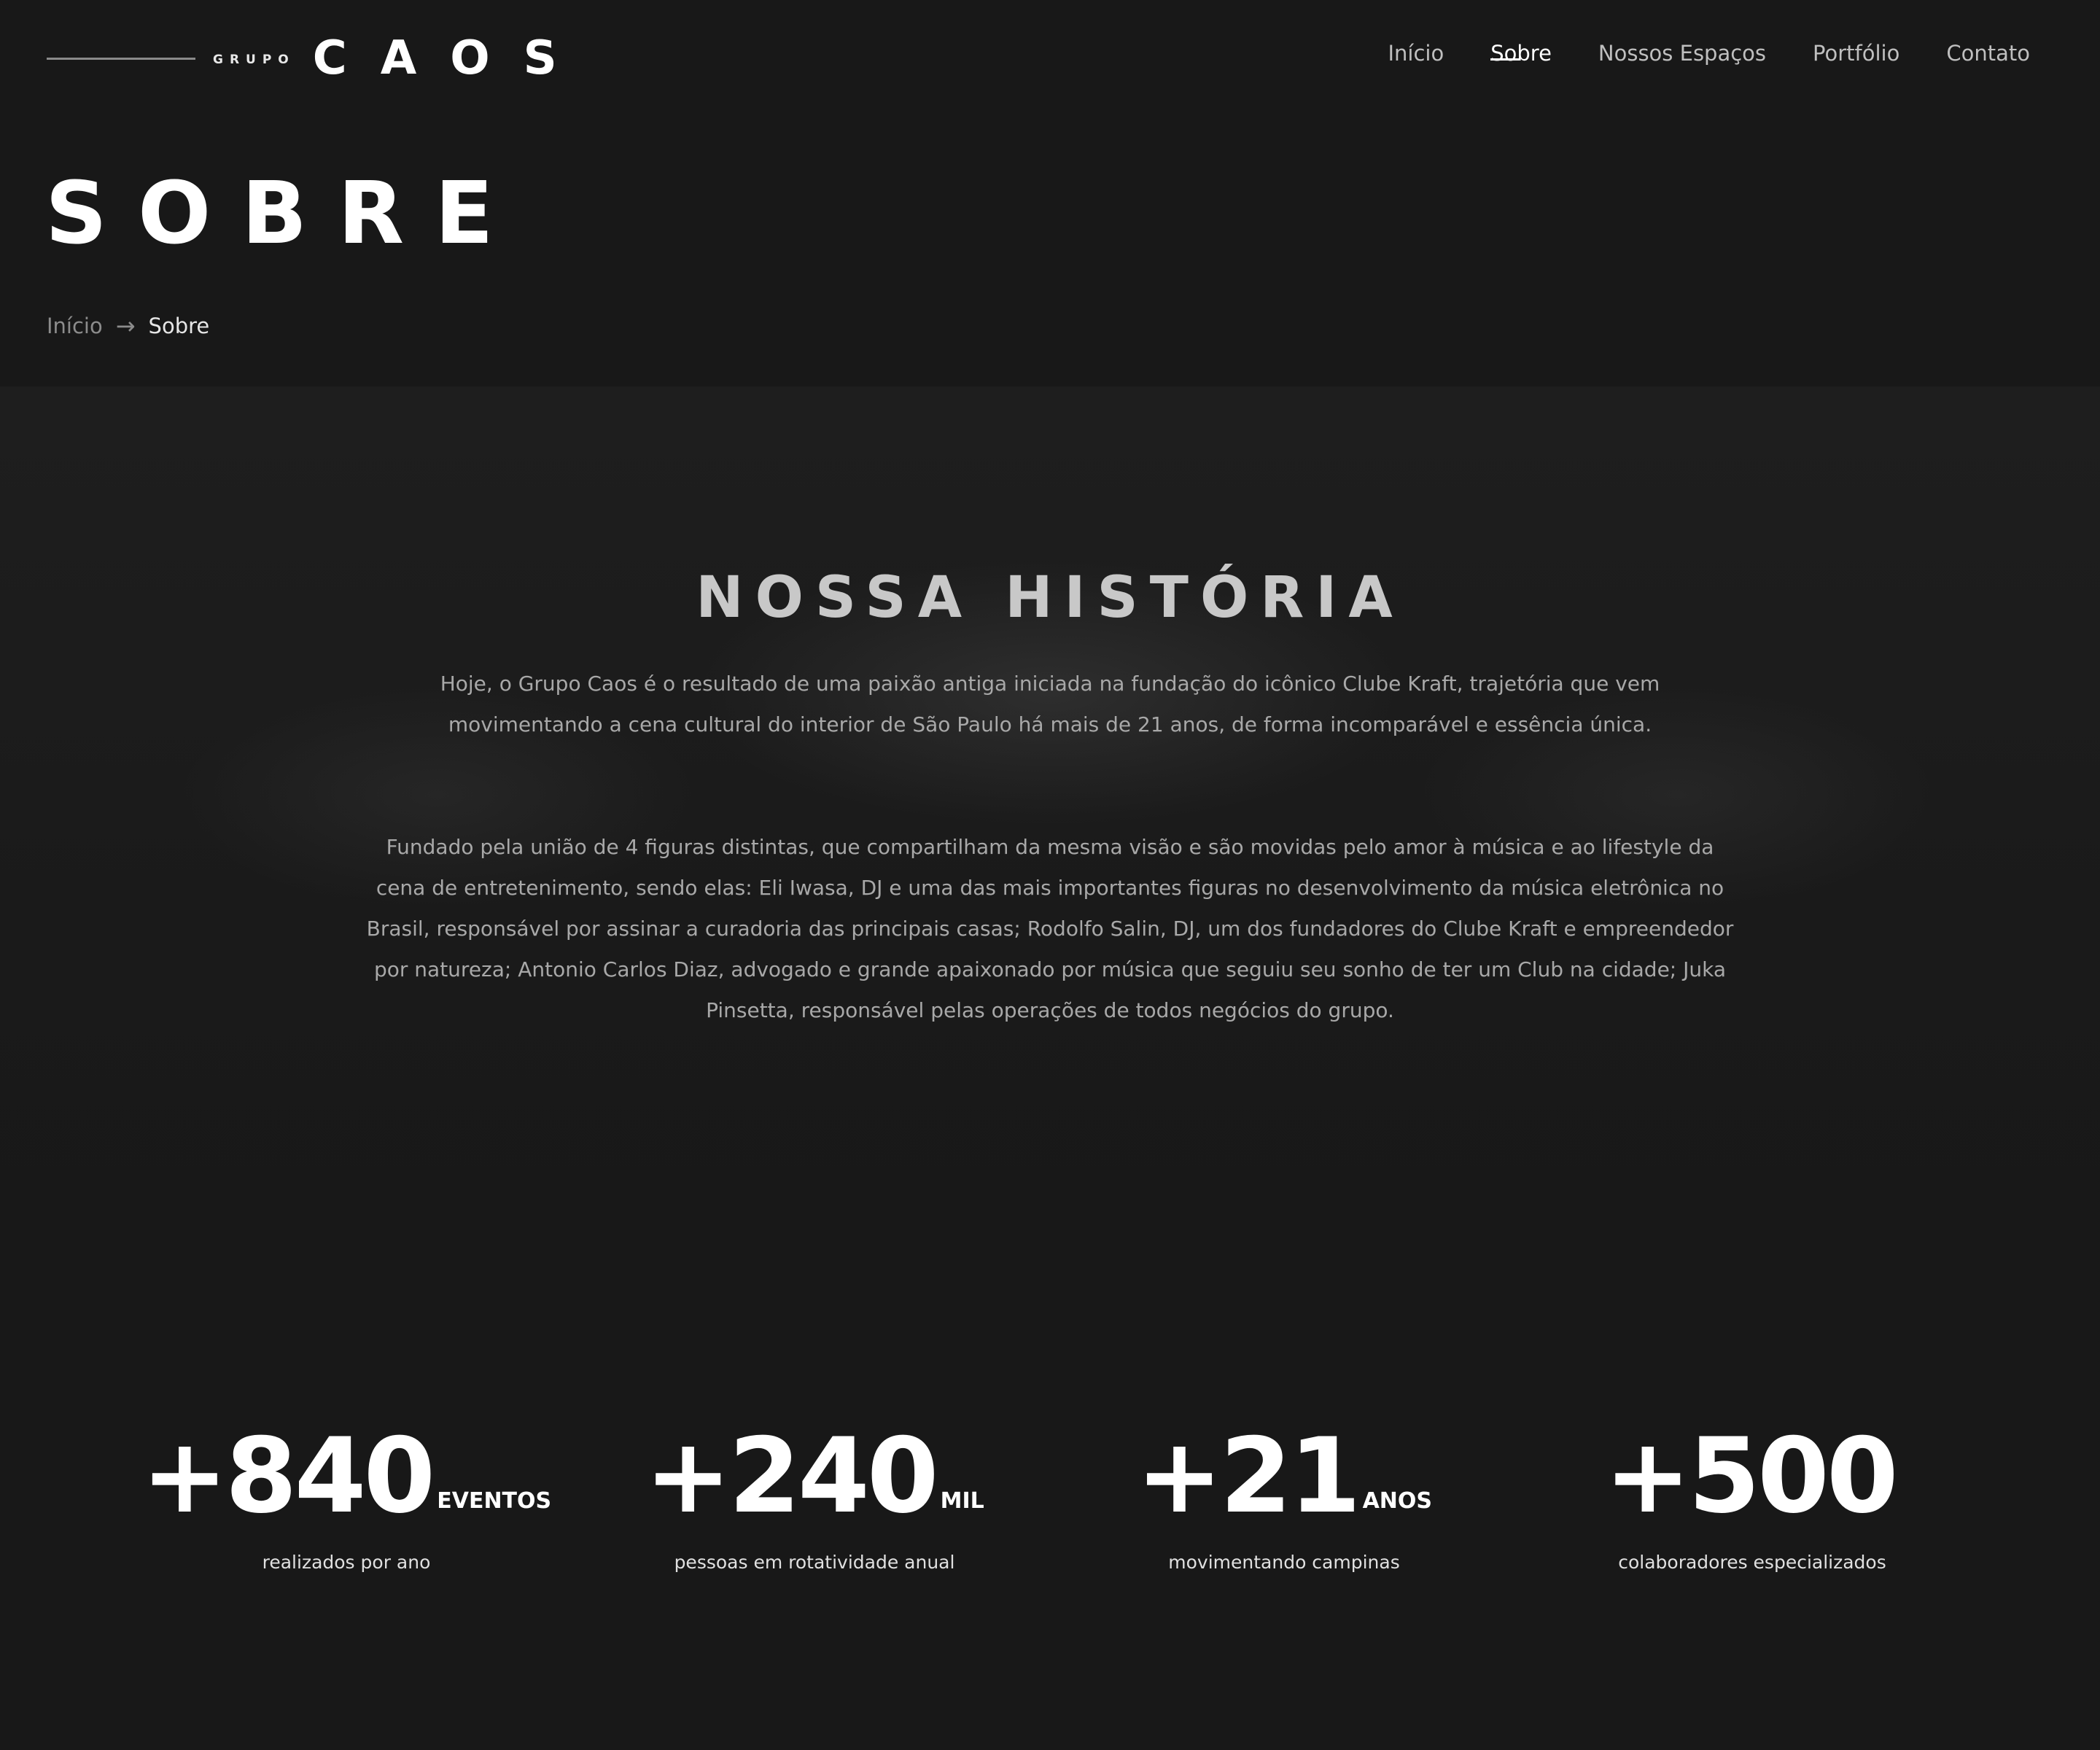 This screenshot has width=2100, height=1750. I want to click on stat-colaboradores: +500 colaboradores especializados, so click(1752, 1498).